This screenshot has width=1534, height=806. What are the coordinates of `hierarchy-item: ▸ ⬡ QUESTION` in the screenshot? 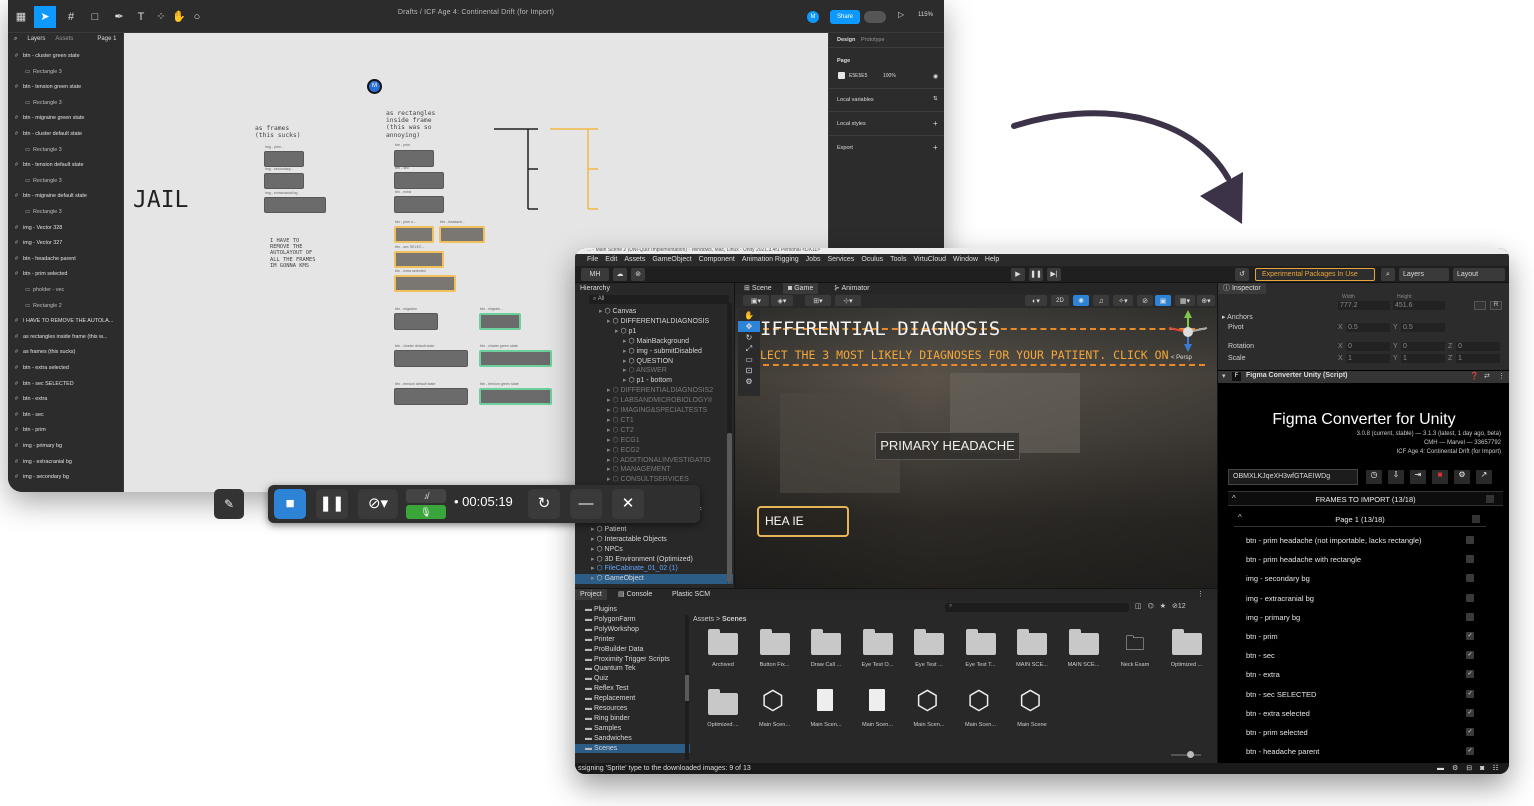 It's located at (654, 362).